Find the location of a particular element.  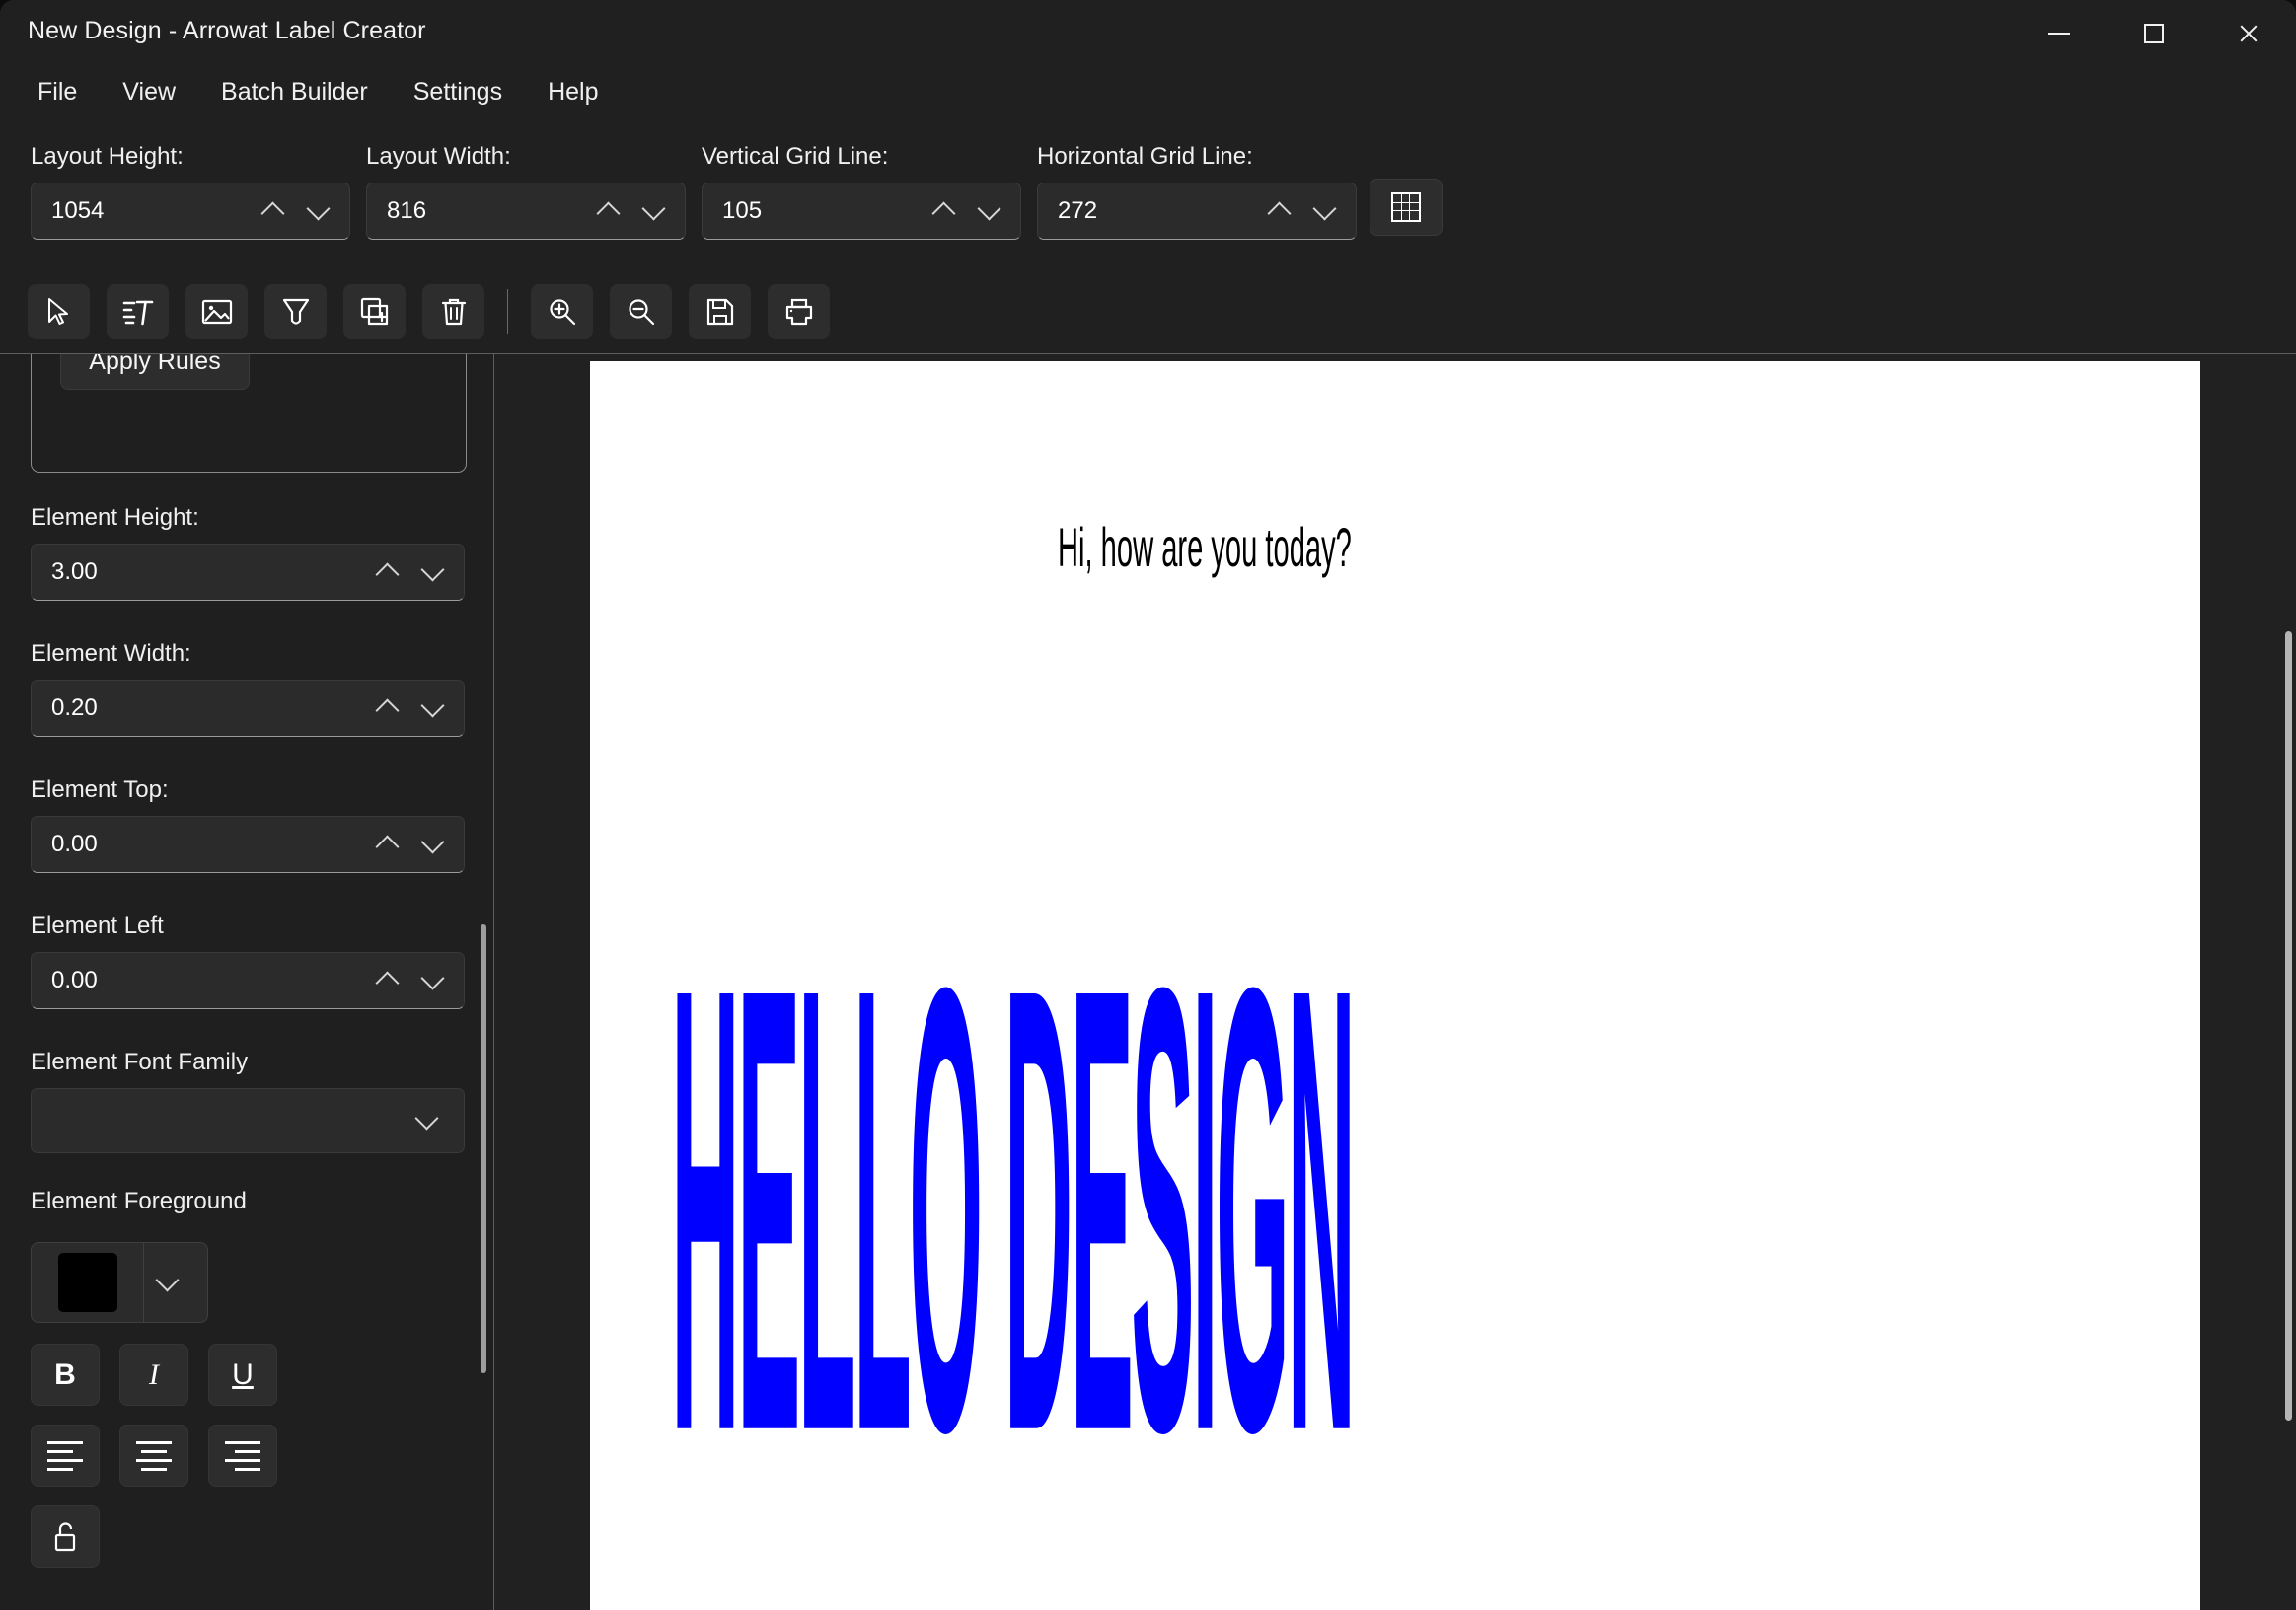

layout-height-decrement-icon is located at coordinates (318, 211).